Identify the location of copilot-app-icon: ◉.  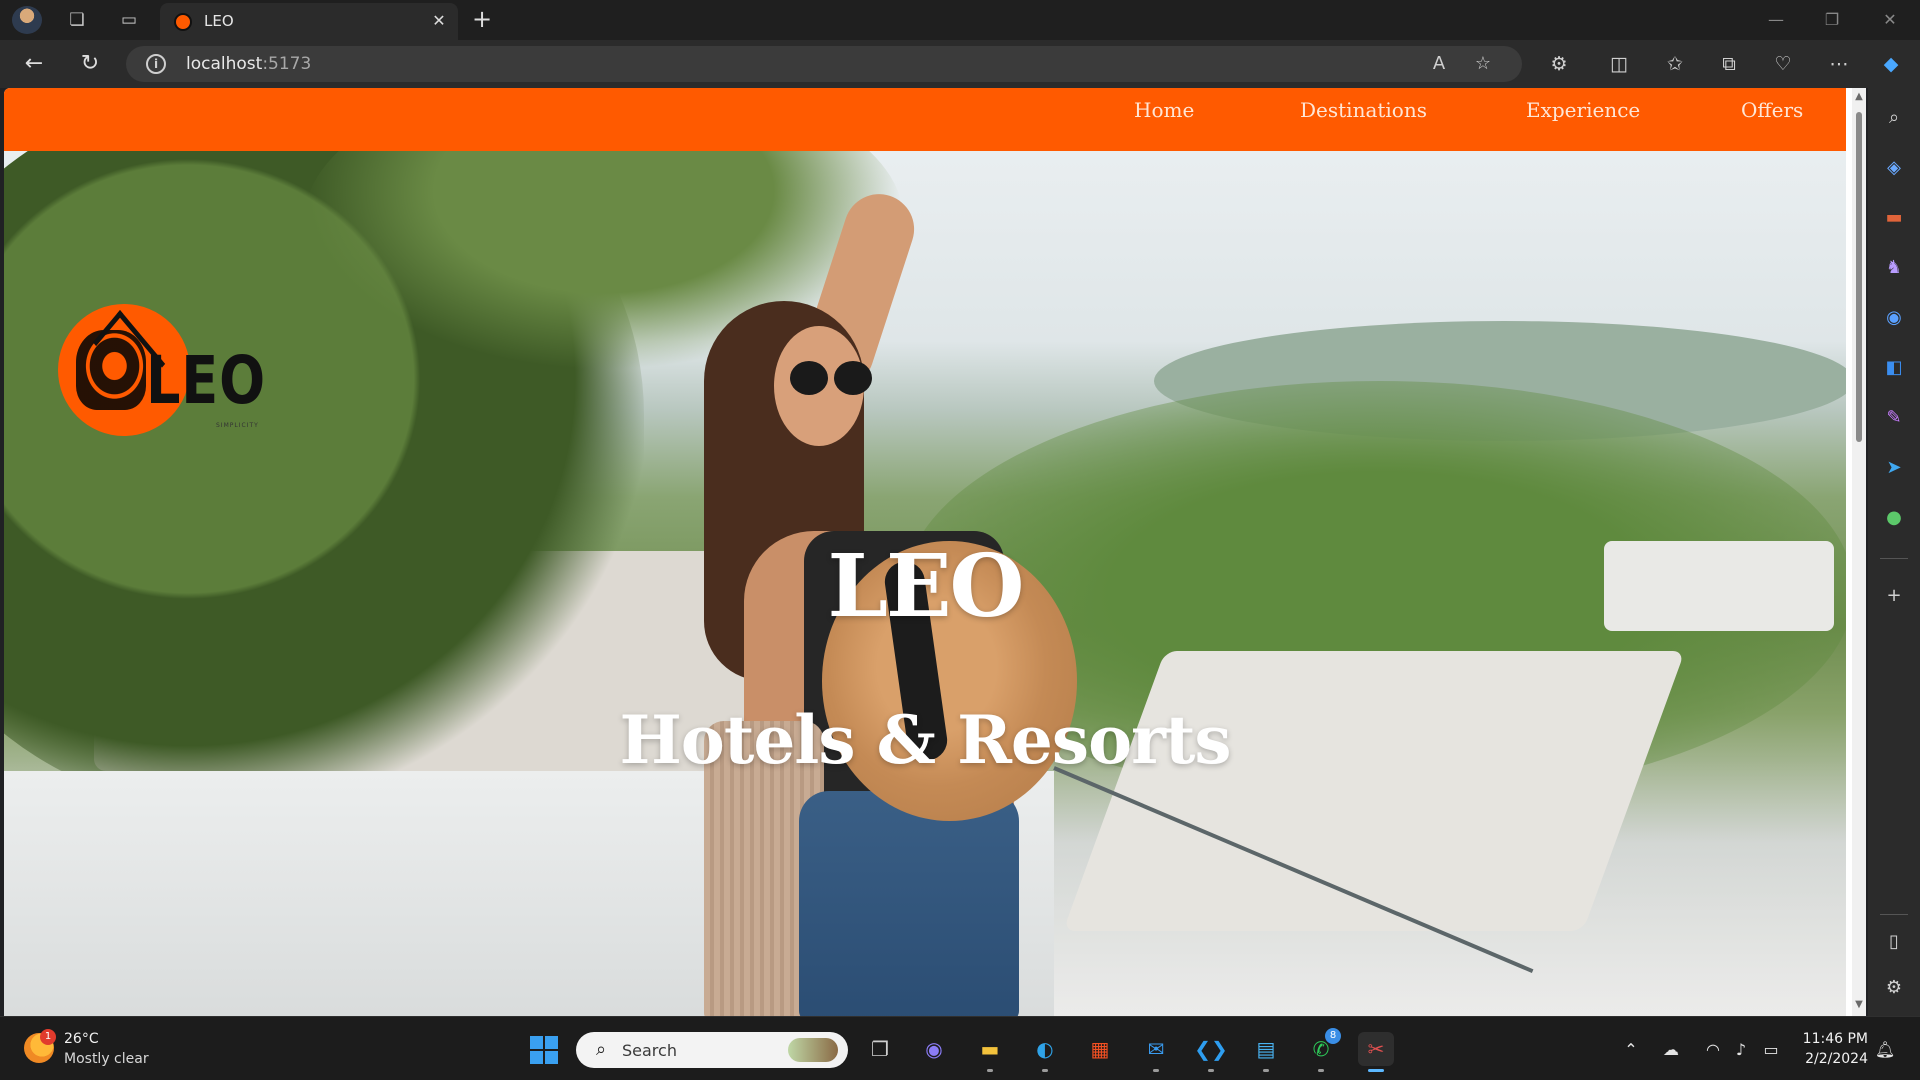
(1894, 318).